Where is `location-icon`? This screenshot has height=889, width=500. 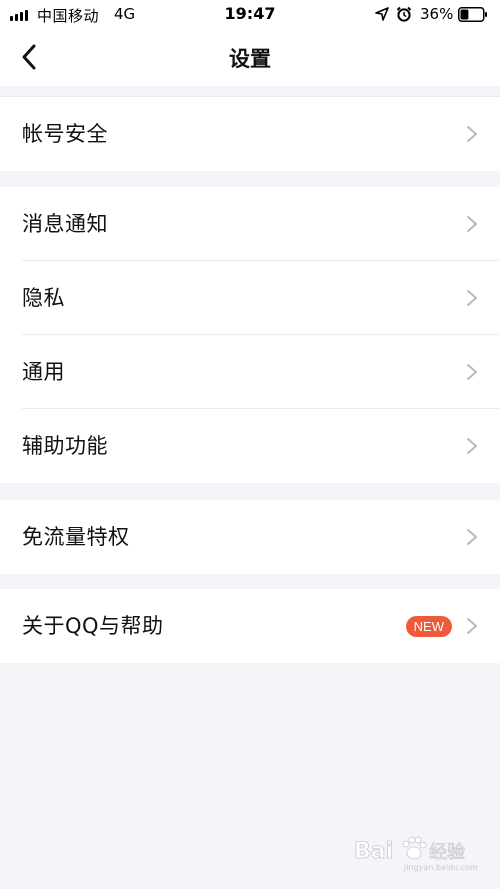 location-icon is located at coordinates (382, 14).